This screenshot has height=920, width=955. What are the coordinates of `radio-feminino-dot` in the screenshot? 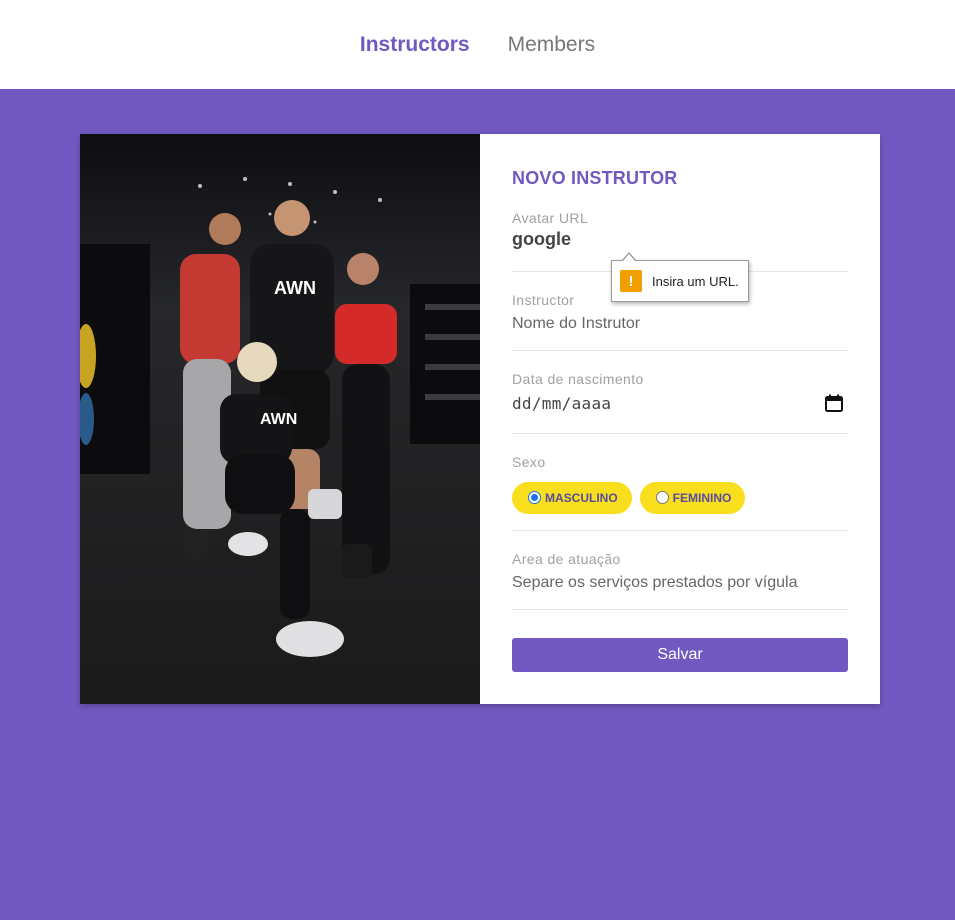 It's located at (662, 497).